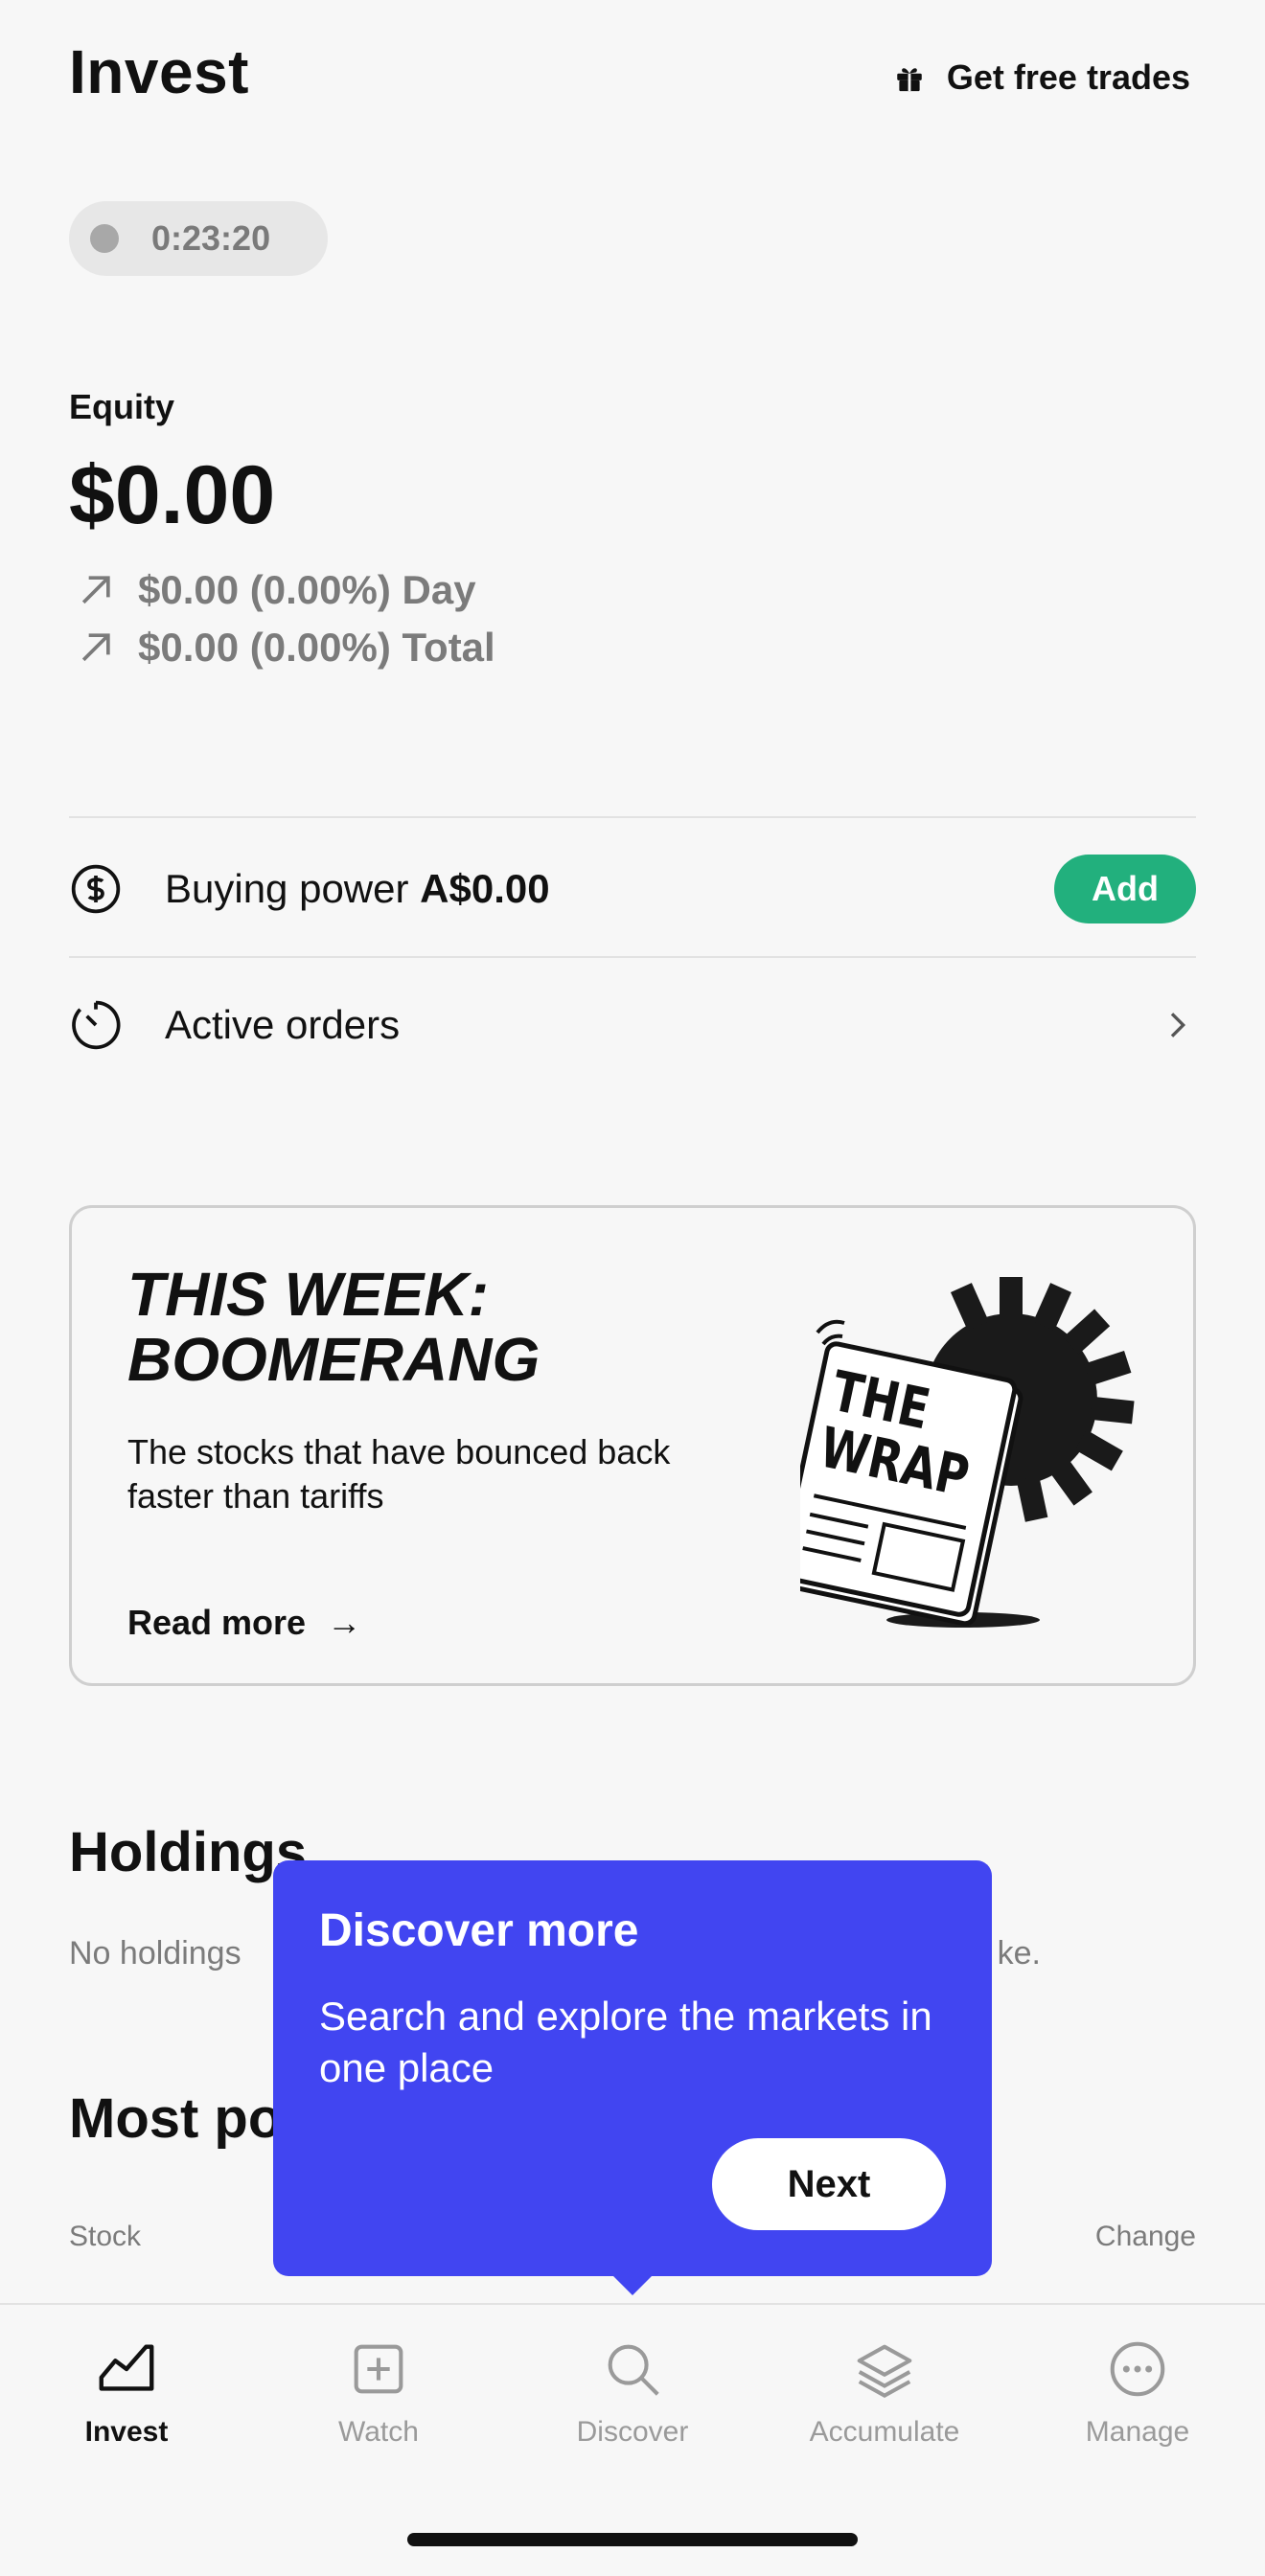 This screenshot has width=1265, height=2576. Describe the element at coordinates (632, 2284) in the screenshot. I see `tooltip-pointer` at that location.